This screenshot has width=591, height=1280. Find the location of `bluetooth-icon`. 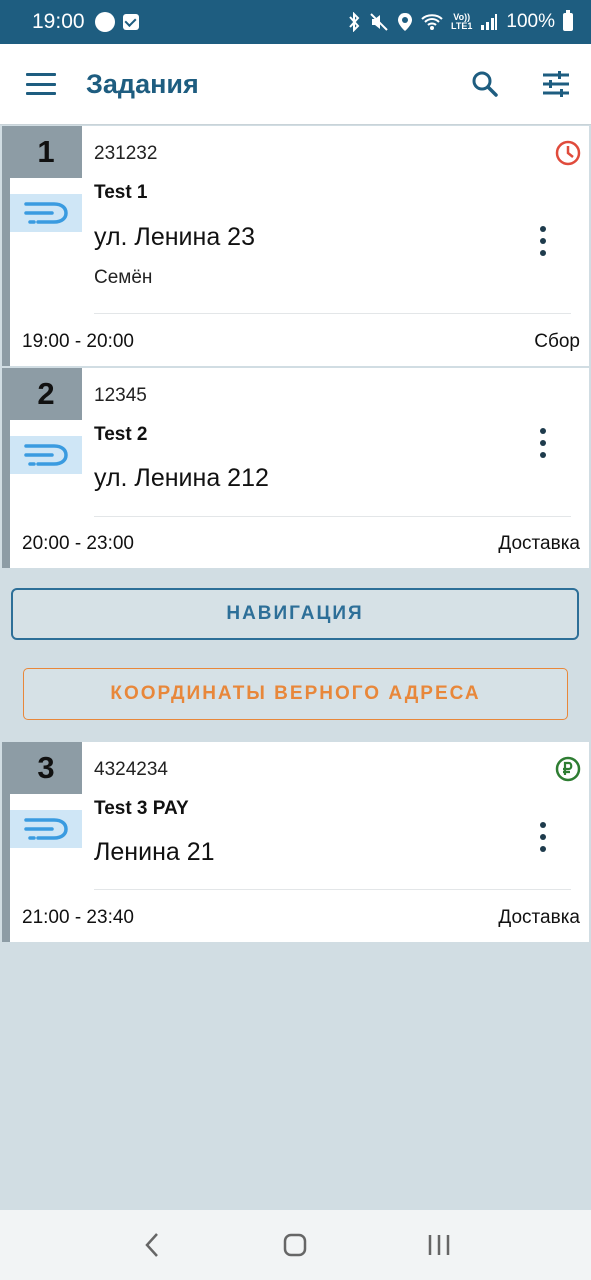

bluetooth-icon is located at coordinates (354, 22).